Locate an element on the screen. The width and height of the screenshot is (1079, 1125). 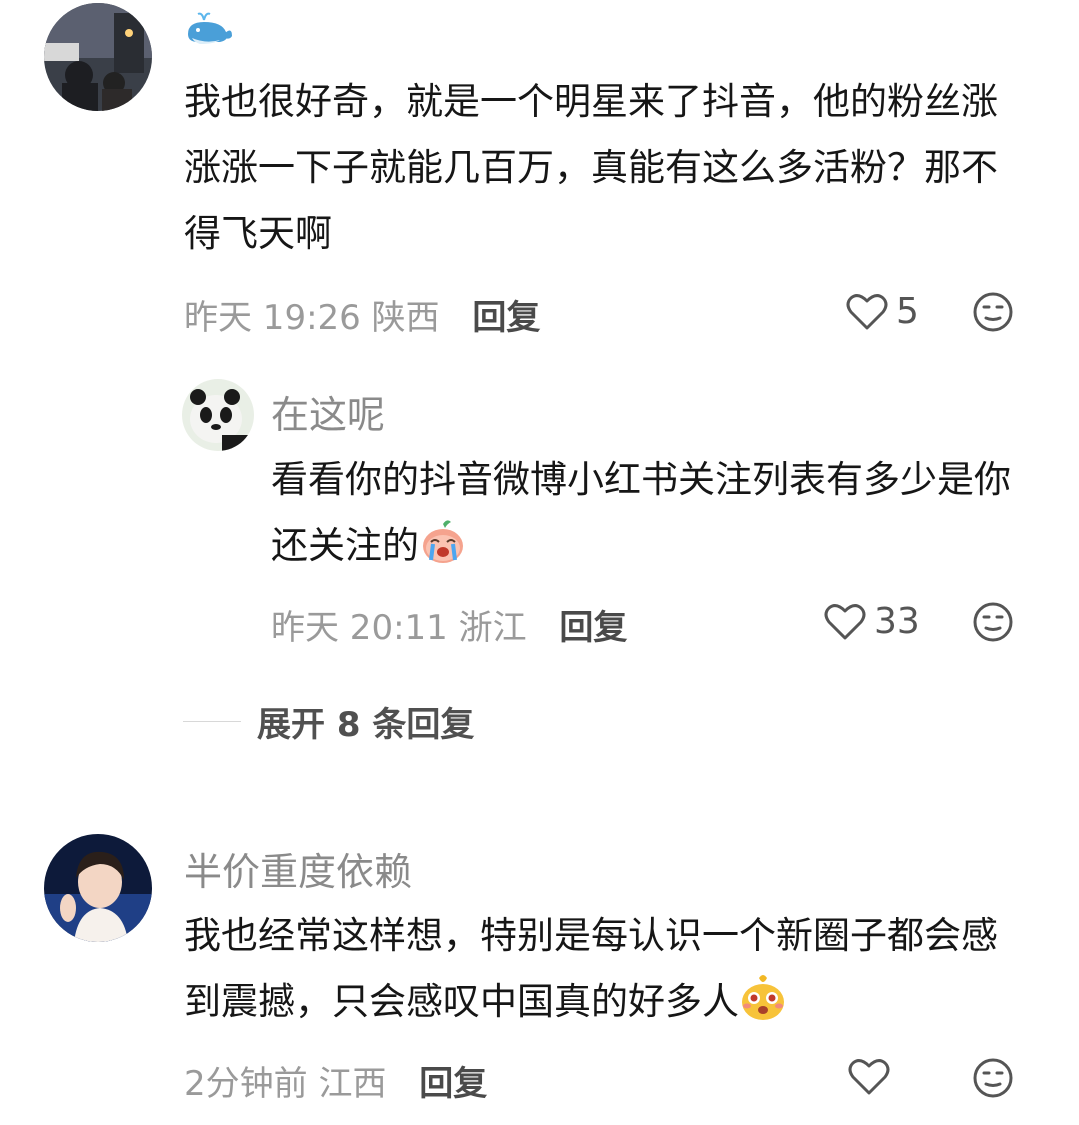
like-count: 33 is located at coordinates (897, 621).